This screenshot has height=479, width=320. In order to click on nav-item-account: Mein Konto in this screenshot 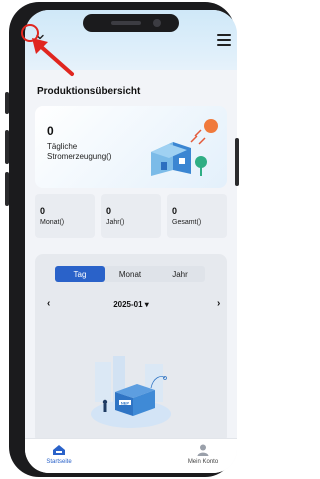, I will do `click(203, 454)`.